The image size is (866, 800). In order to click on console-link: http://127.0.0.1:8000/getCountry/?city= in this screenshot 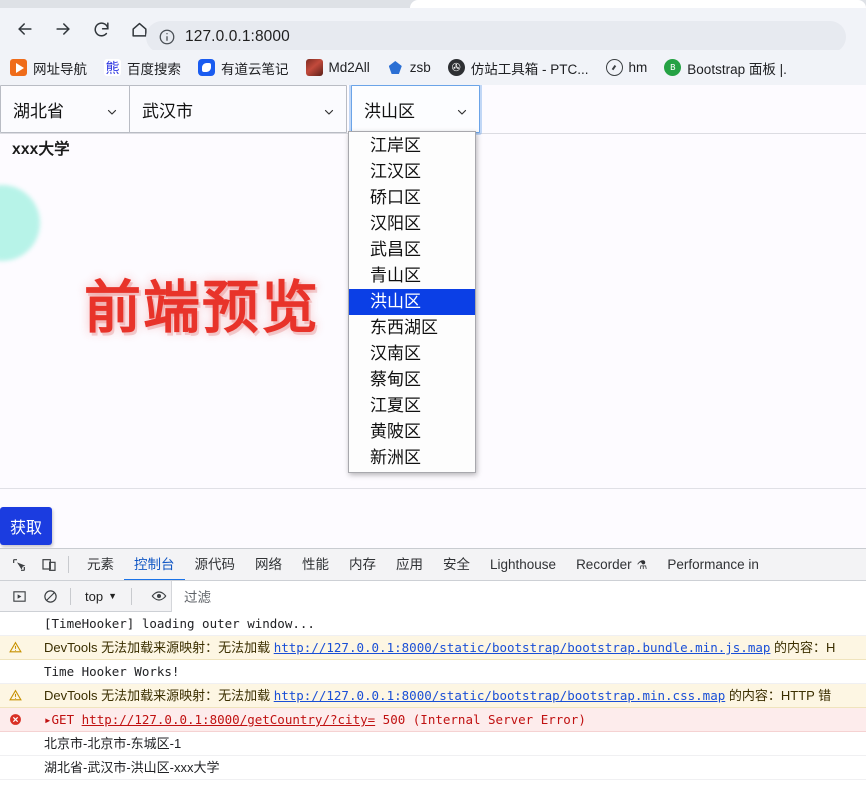, I will do `click(229, 719)`.